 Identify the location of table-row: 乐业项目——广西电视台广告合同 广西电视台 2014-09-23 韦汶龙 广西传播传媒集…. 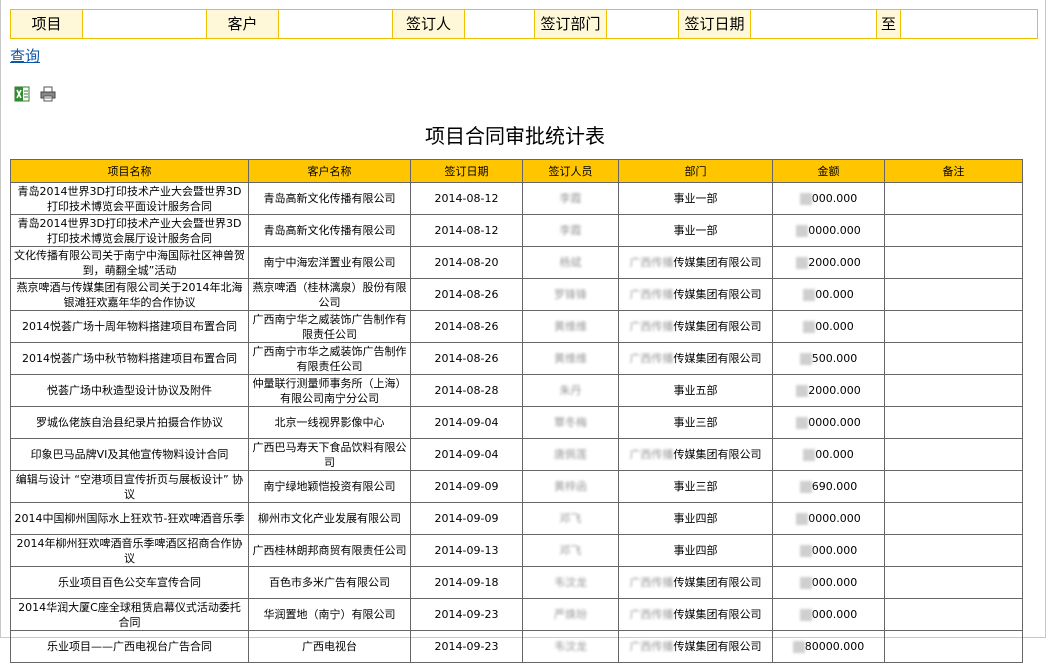
(516, 646).